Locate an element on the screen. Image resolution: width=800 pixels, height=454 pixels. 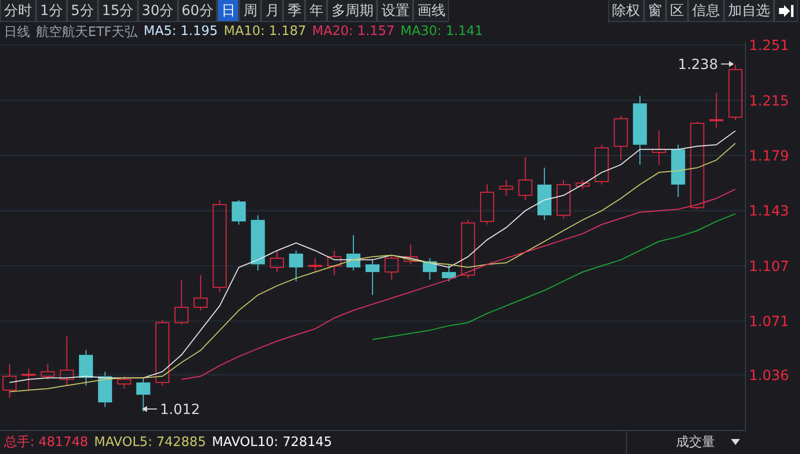
low-price-label: 1.012 is located at coordinates (180, 410).